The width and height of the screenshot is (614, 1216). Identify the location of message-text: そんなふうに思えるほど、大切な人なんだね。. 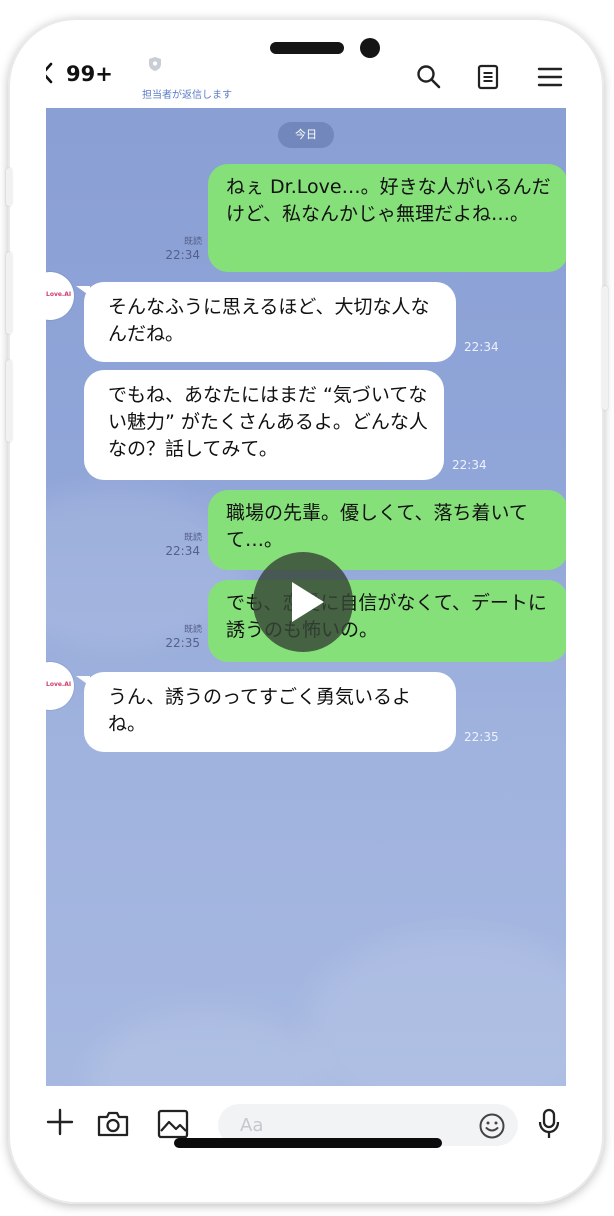
(269, 320).